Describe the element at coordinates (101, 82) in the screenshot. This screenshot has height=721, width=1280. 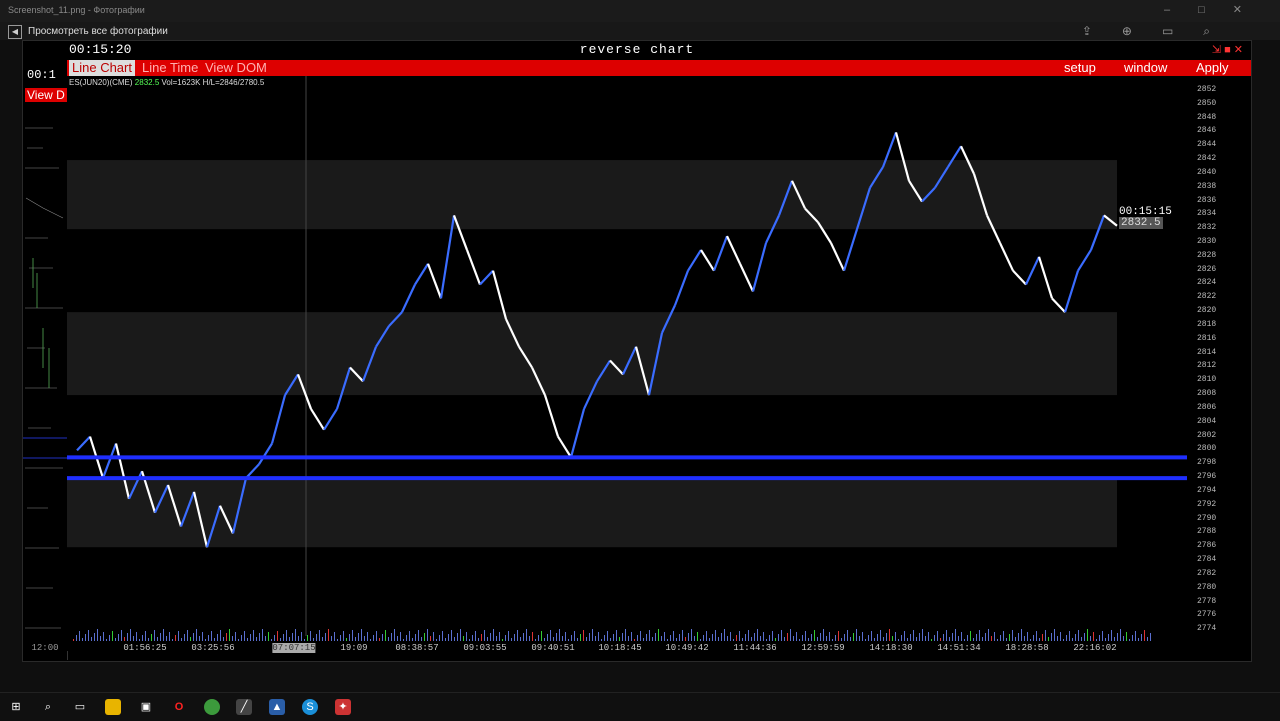
I see `symbol-name: ES(JUN20)(CME)` at that location.